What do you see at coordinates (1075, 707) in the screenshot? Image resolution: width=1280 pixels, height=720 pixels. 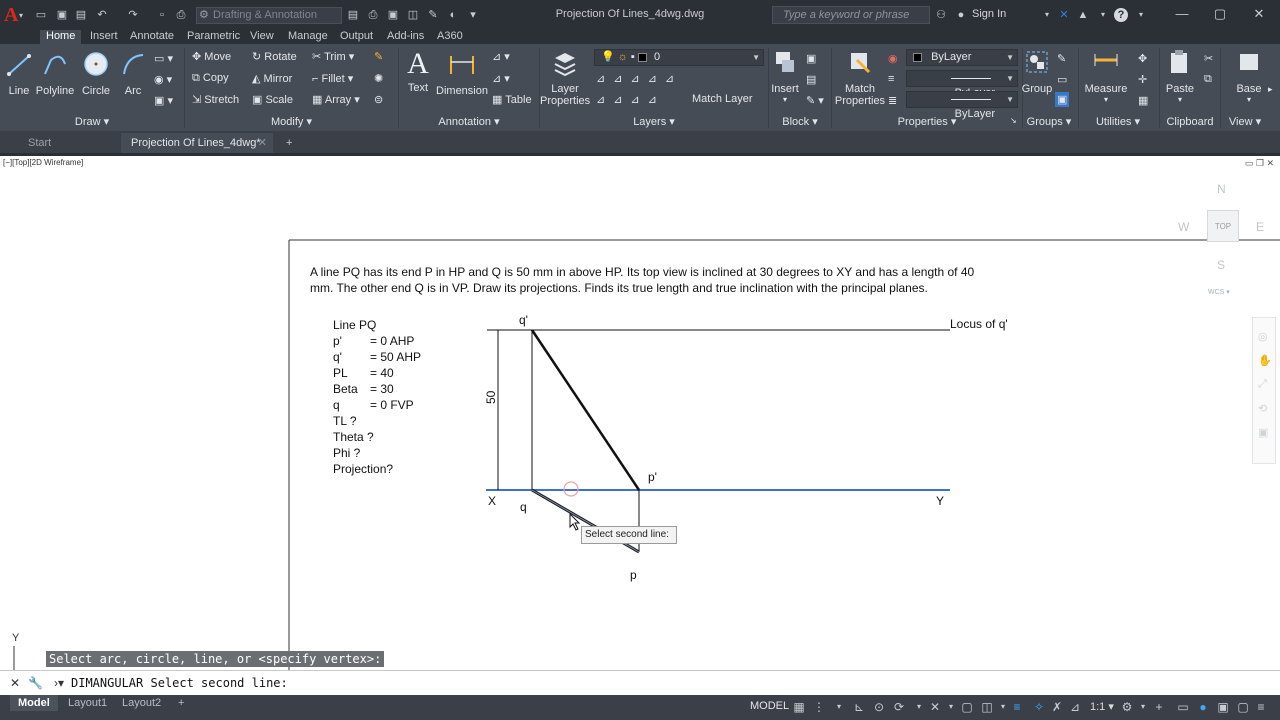 I see `annotation-visibility-icon: ⊿` at bounding box center [1075, 707].